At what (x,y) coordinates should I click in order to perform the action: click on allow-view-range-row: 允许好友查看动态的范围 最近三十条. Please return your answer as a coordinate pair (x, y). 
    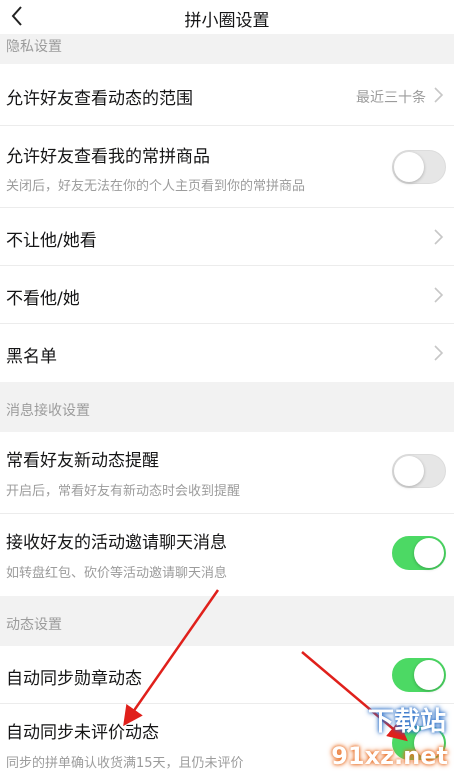
    Looking at the image, I should click on (227, 95).